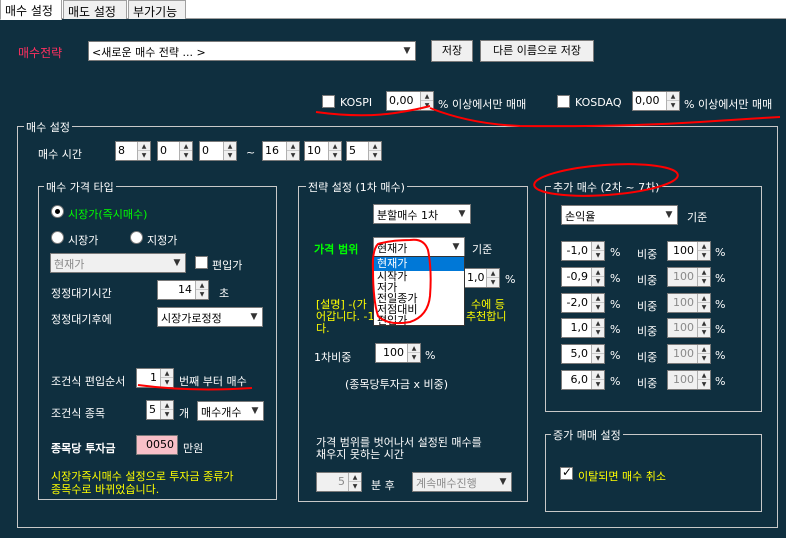 Image resolution: width=786 pixels, height=538 pixels. Describe the element at coordinates (323, 151) in the screenshot. I see `end-minute-spin: 10 ▲ ▼` at that location.